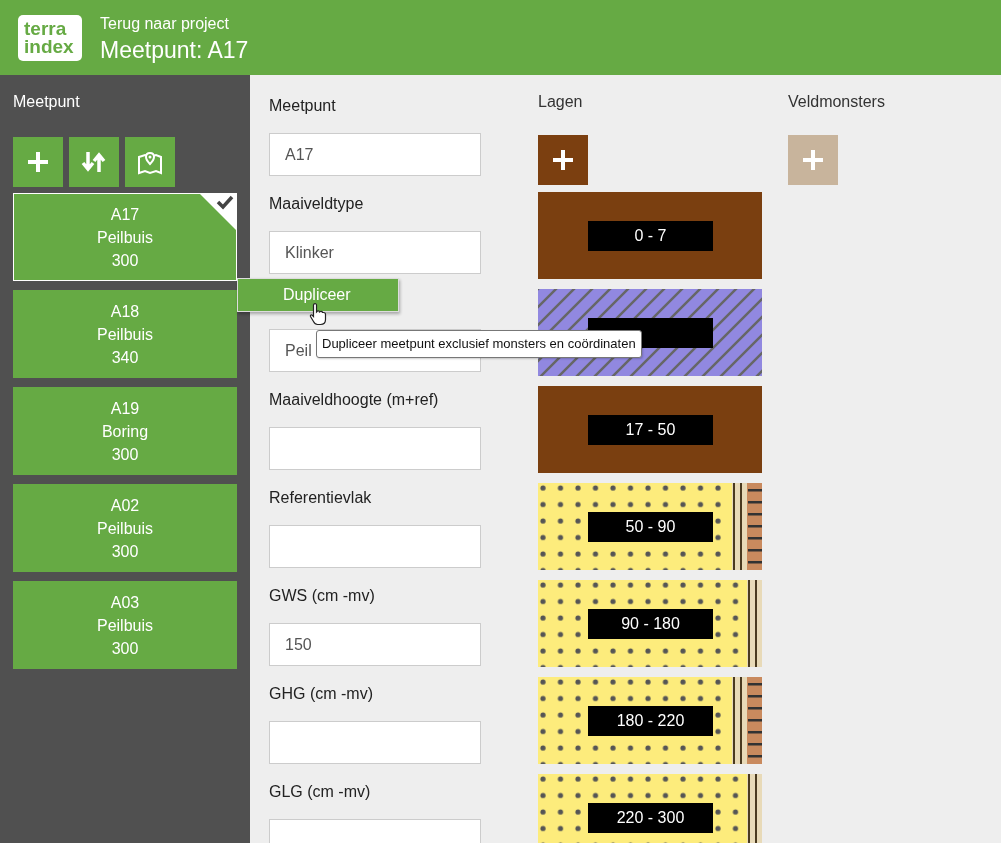 The image size is (1001, 843). I want to click on depth-label: 50 - 90, so click(650, 527).